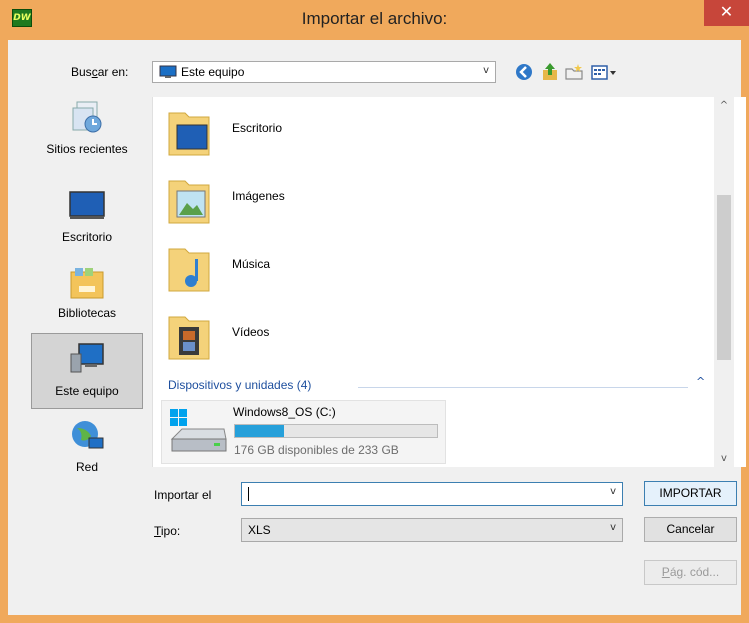  I want to click on dialog-title: Importar el archivo:, so click(374, 18).